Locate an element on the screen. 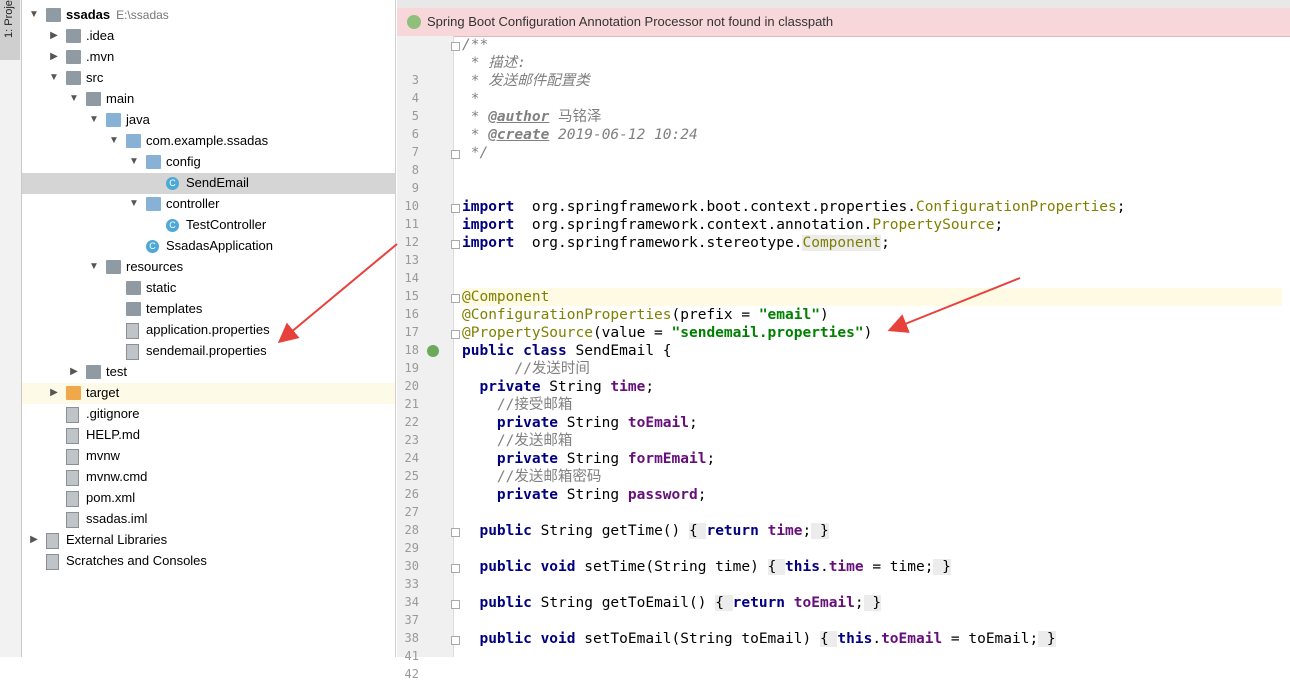 The width and height of the screenshot is (1290, 681). tree-item: ▼ resources is located at coordinates (208, 267).